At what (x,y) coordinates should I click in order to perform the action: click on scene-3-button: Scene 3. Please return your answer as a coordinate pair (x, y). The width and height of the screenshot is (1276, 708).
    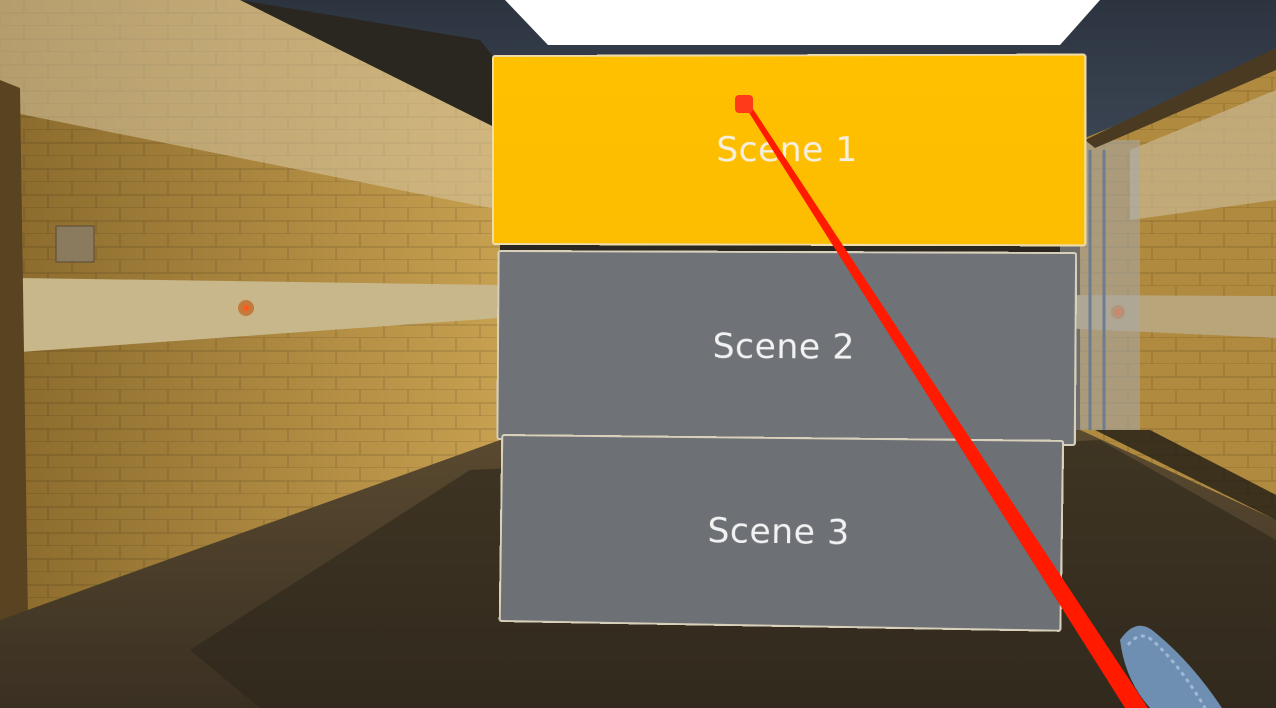
    Looking at the image, I should click on (781, 533).